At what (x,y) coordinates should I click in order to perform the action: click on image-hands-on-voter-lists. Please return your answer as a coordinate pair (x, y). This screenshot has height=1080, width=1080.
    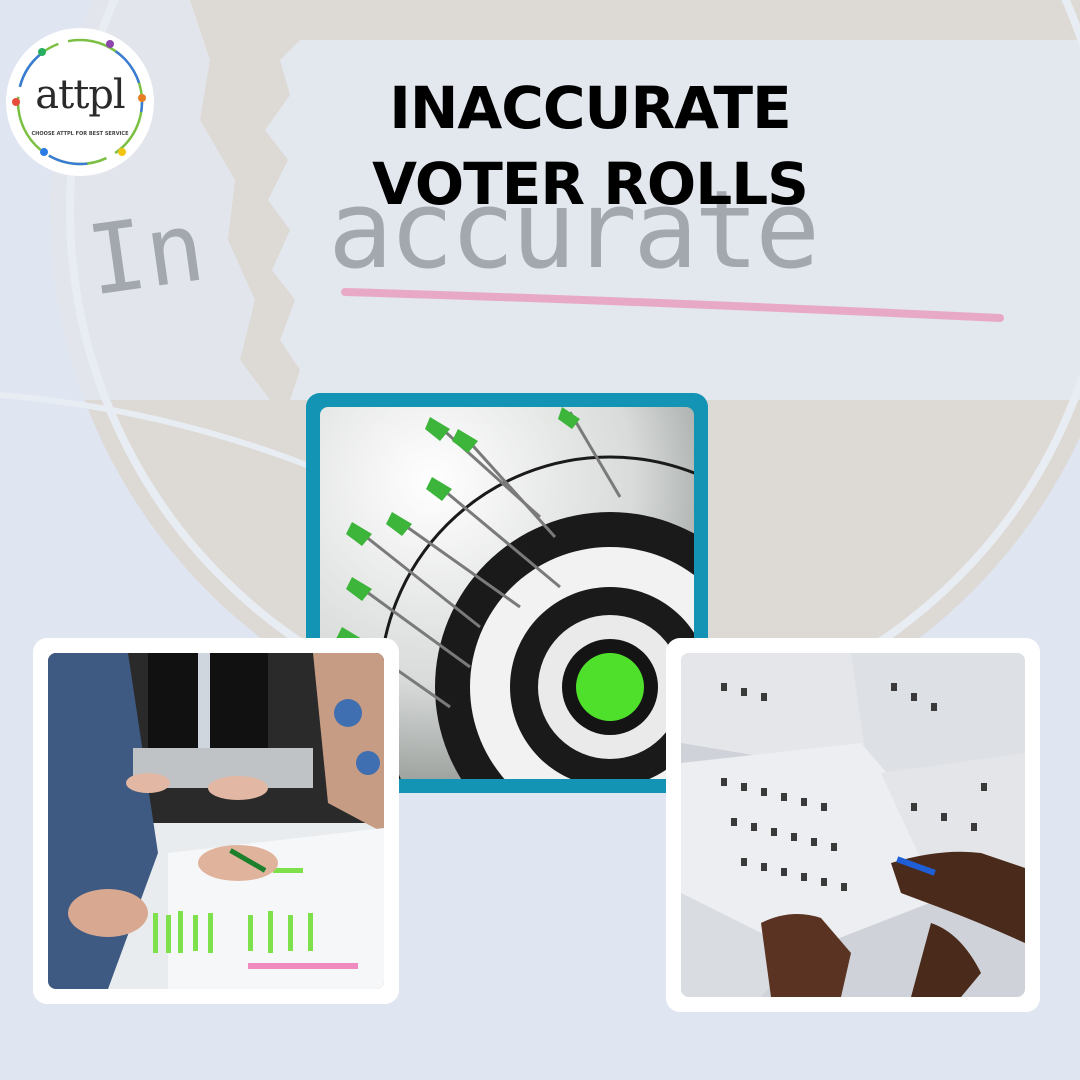
    Looking at the image, I should click on (853, 825).